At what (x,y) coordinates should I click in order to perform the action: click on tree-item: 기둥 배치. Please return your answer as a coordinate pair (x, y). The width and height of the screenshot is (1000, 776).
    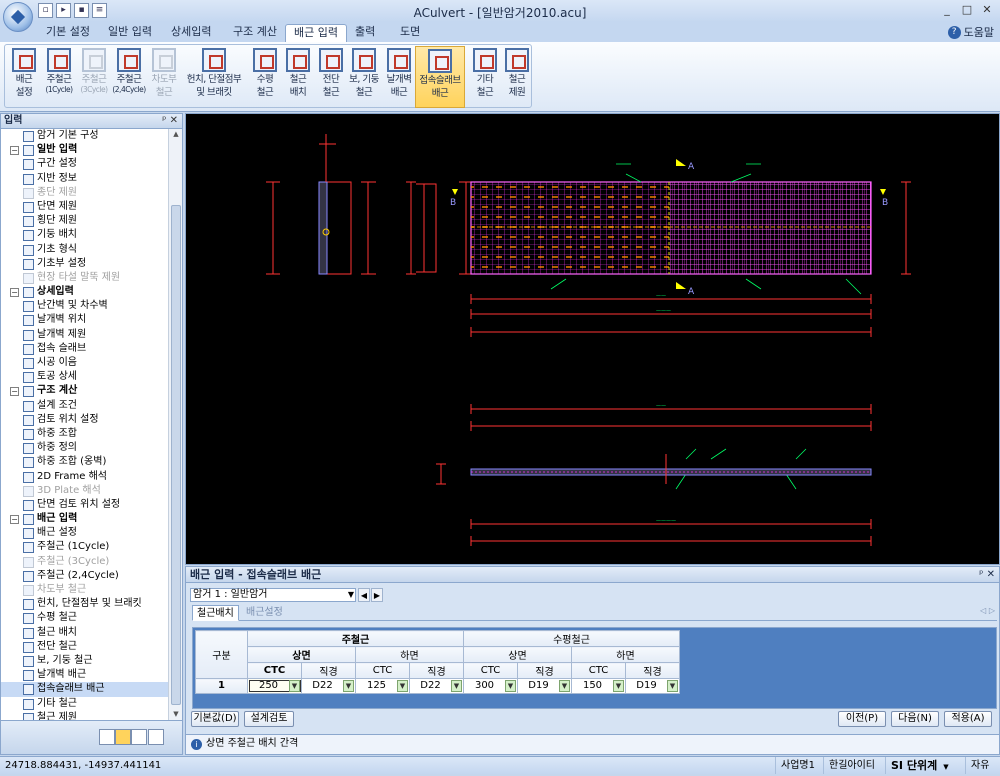
    Looking at the image, I should click on (85, 235).